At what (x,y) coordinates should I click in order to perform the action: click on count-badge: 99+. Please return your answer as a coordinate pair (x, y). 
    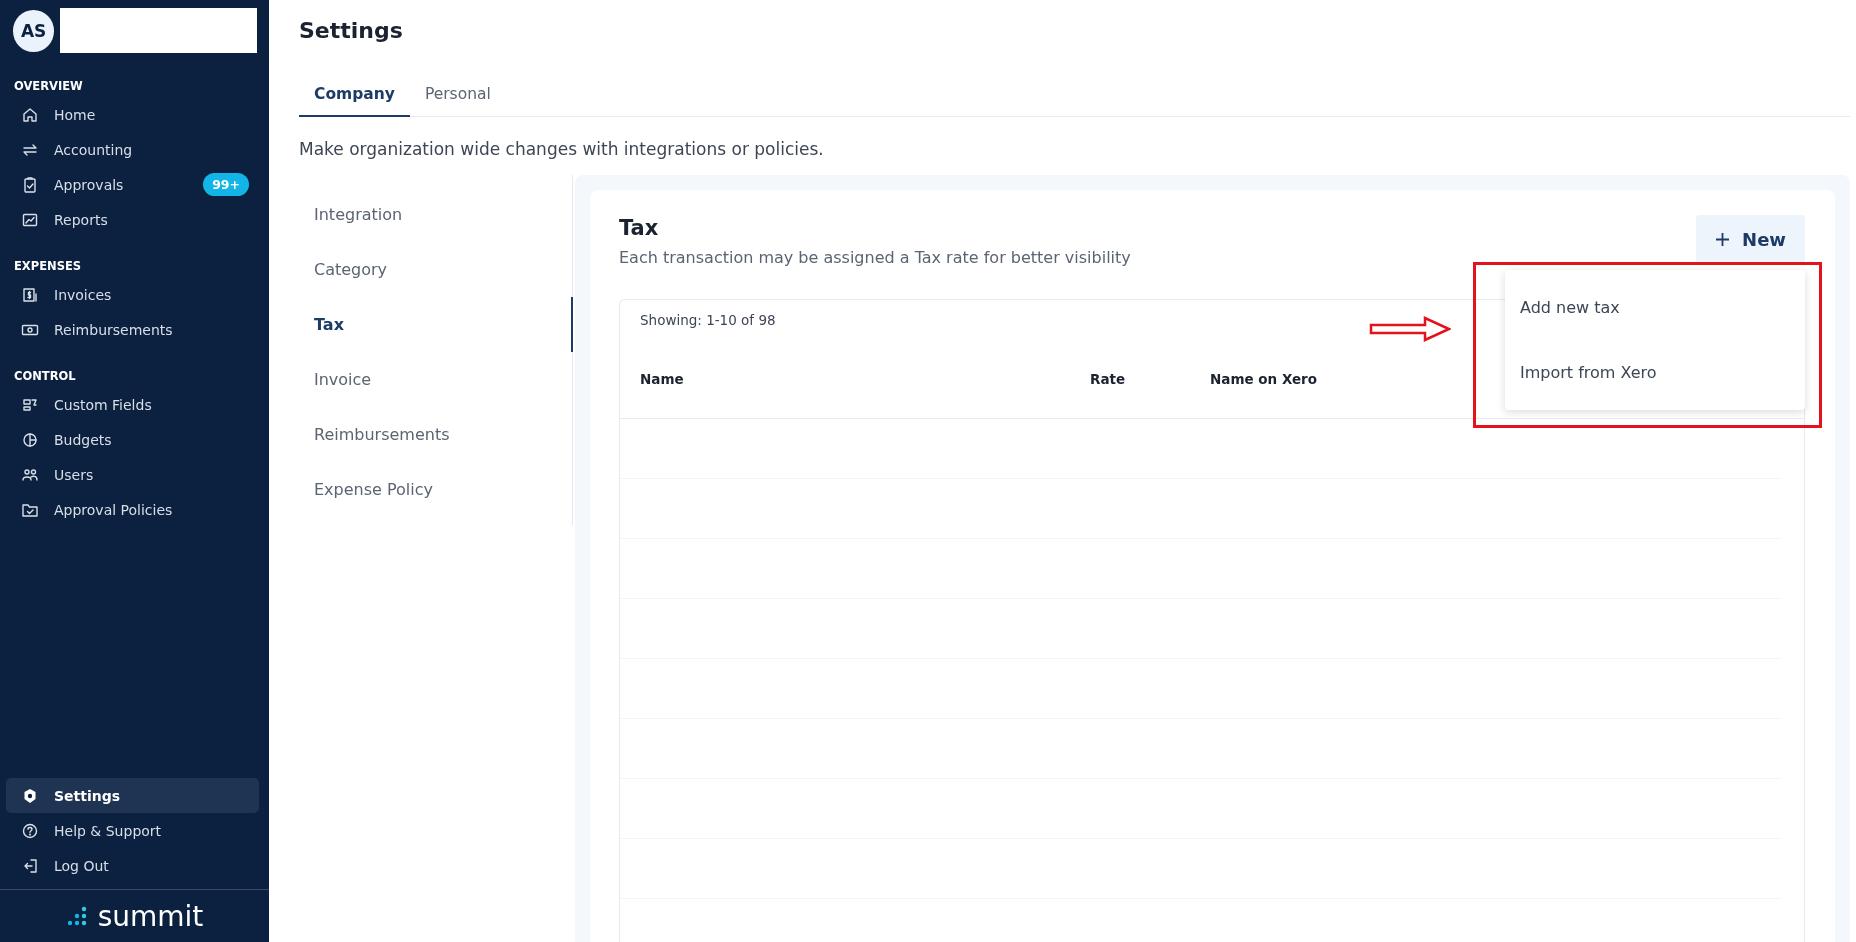
    Looking at the image, I should click on (226, 184).